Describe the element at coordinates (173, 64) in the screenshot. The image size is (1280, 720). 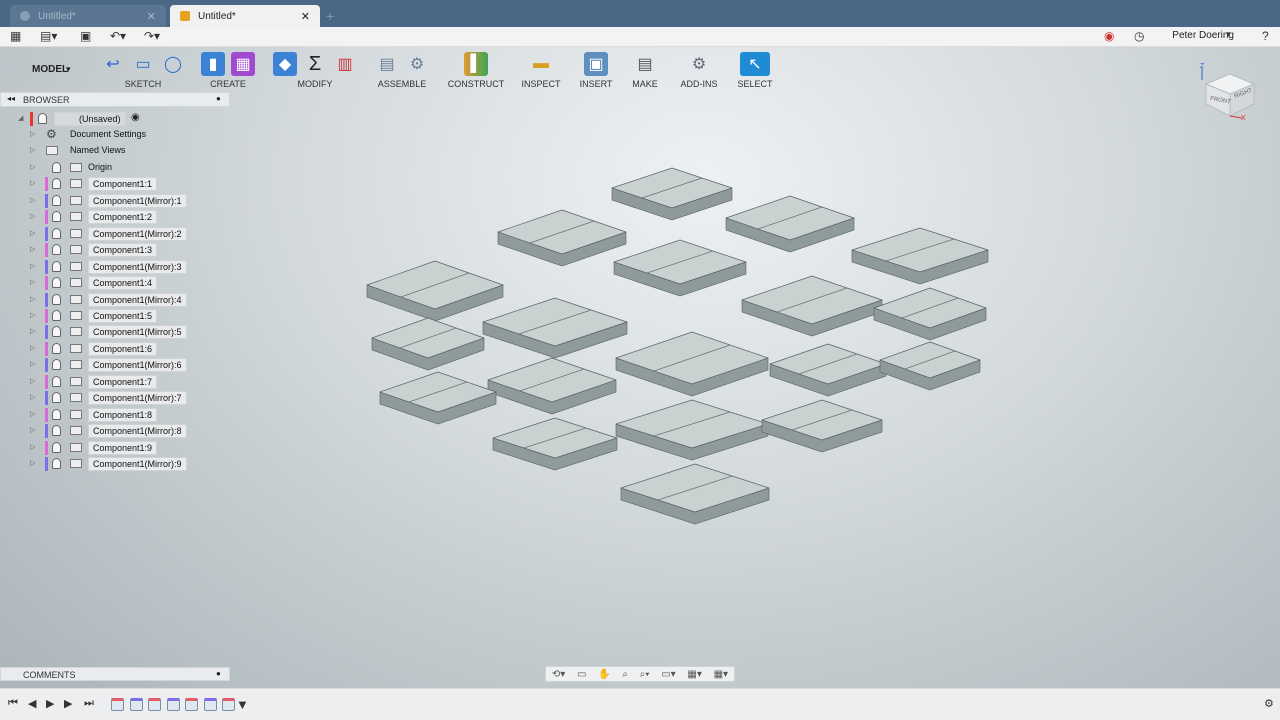
I see `circle-icon: ◯` at that location.